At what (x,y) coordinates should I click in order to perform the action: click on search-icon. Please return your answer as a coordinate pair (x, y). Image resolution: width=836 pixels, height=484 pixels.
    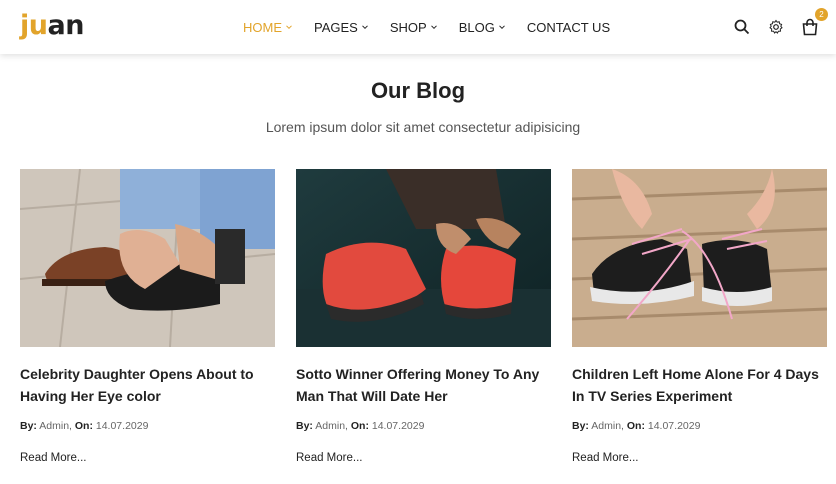
    Looking at the image, I should click on (742, 27).